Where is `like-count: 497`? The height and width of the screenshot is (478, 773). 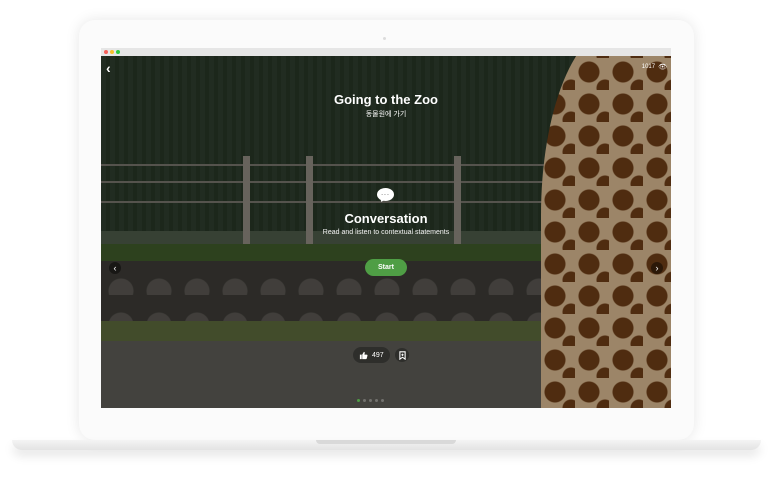
like-count: 497 is located at coordinates (378, 355).